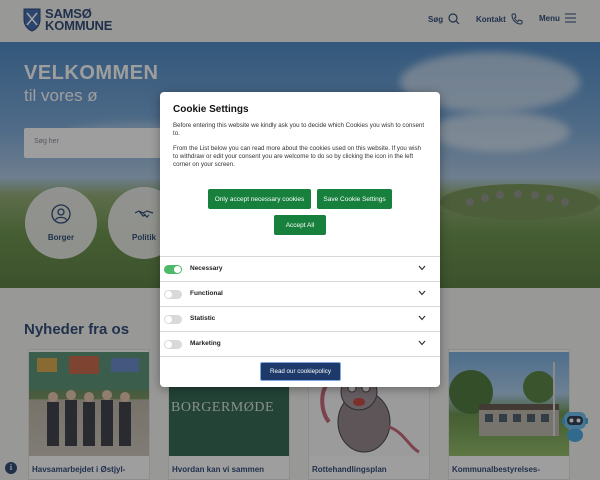 Image resolution: width=600 pixels, height=480 pixels. Describe the element at coordinates (173, 319) in the screenshot. I see `statistic-toggle` at that location.